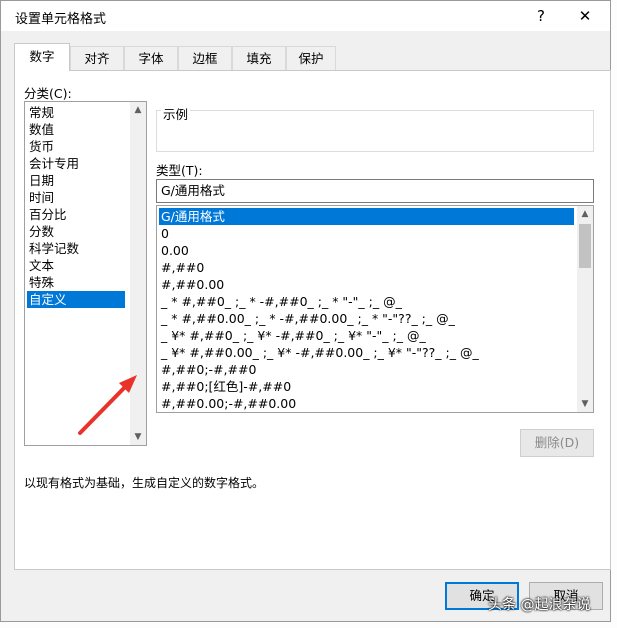 Image resolution: width=617 pixels, height=628 pixels. What do you see at coordinates (40, 180) in the screenshot?
I see `category-item: 日期` at bounding box center [40, 180].